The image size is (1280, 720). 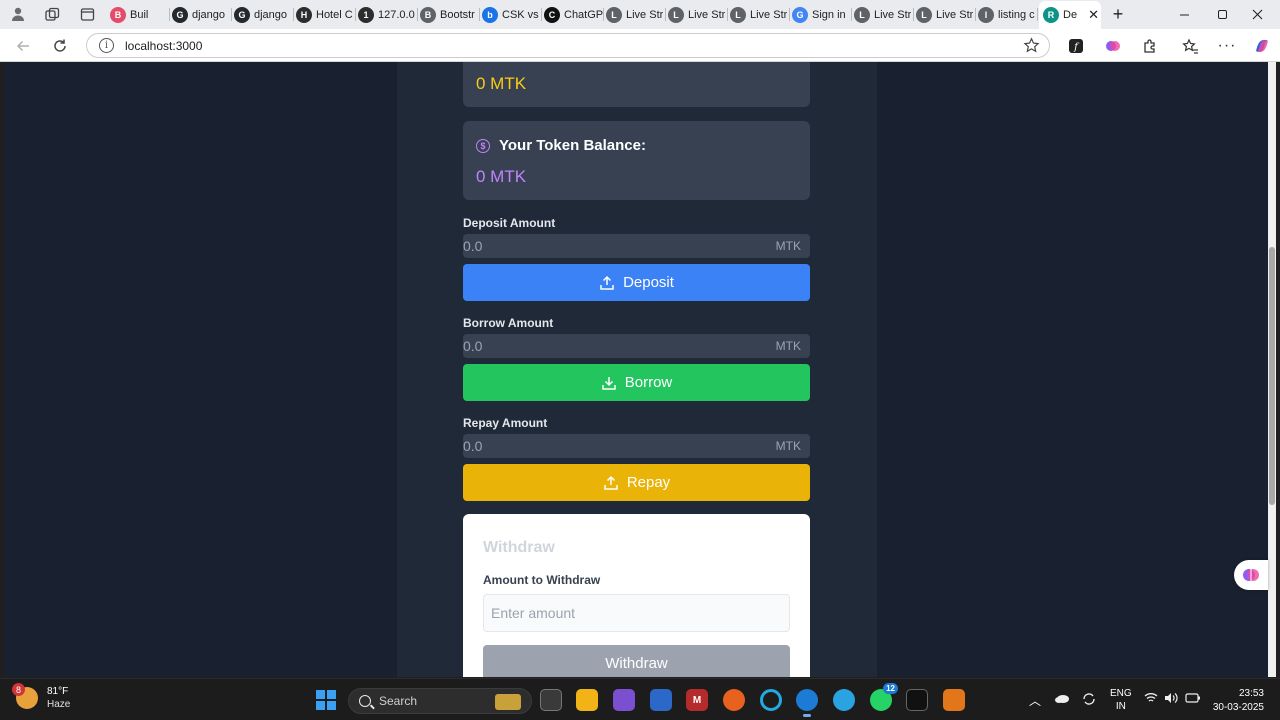 I want to click on wifi-icon, so click(x=1151, y=699).